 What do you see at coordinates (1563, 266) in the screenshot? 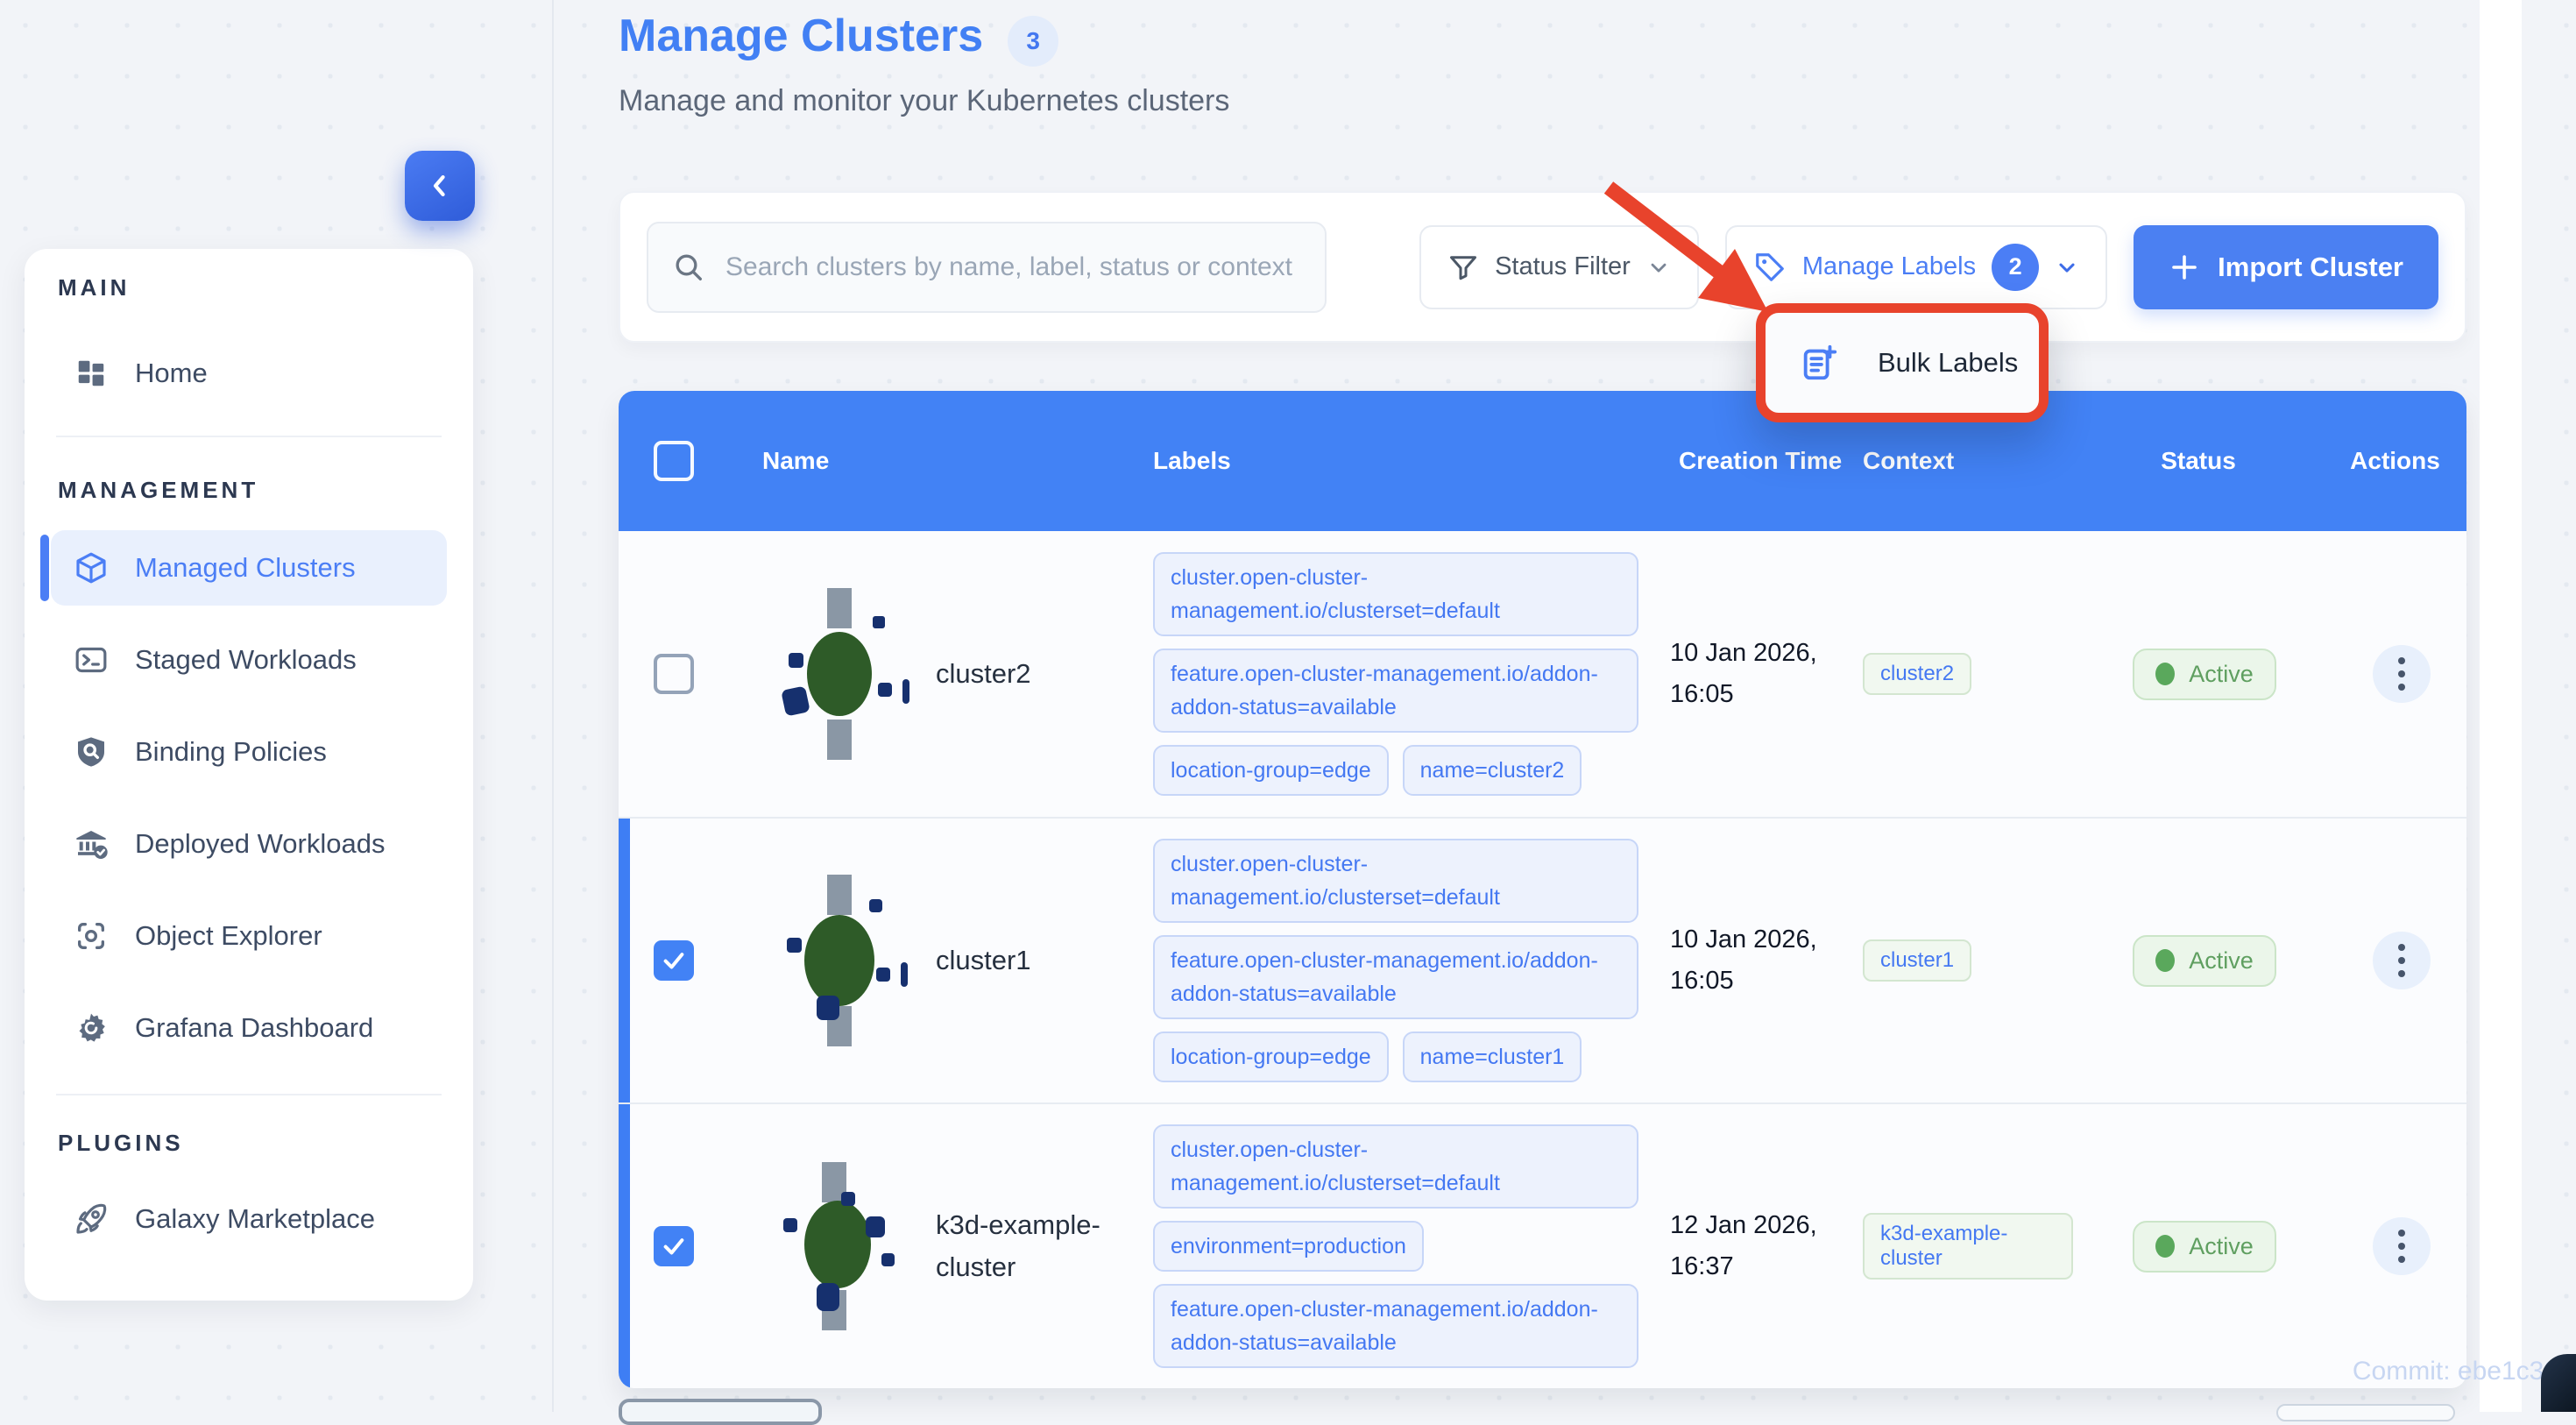
I see `status-filter-label: Status Filter` at bounding box center [1563, 266].